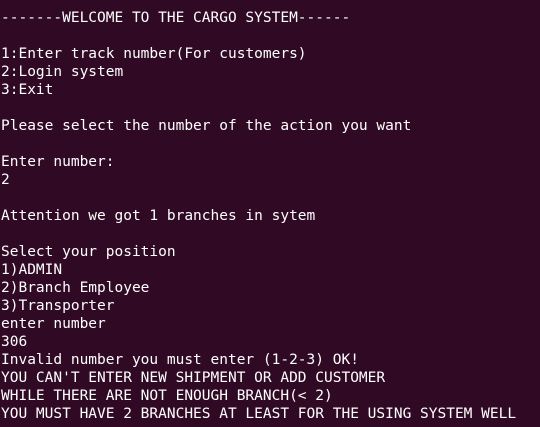 The height and width of the screenshot is (427, 540). I want to click on welcome-banner: -------WELCOME TO THE CARGO SYSTEM------, so click(176, 18).